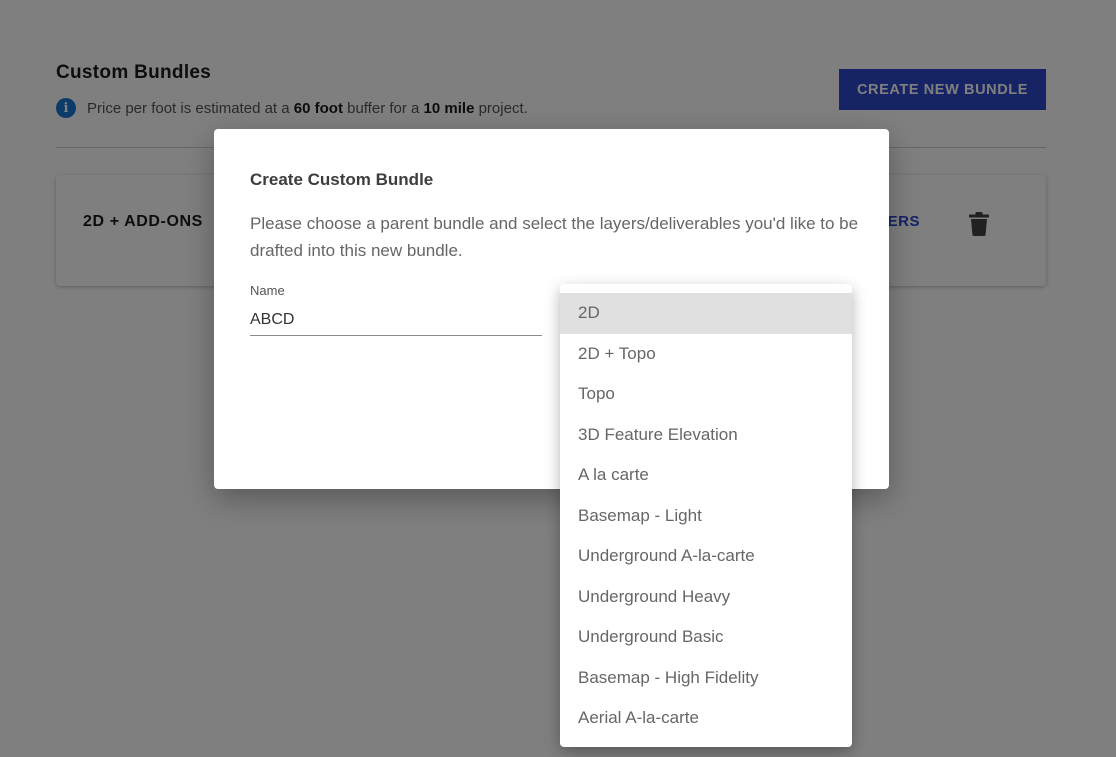  Describe the element at coordinates (342, 179) in the screenshot. I see `dialog-title: Create Custom Bundle` at that location.